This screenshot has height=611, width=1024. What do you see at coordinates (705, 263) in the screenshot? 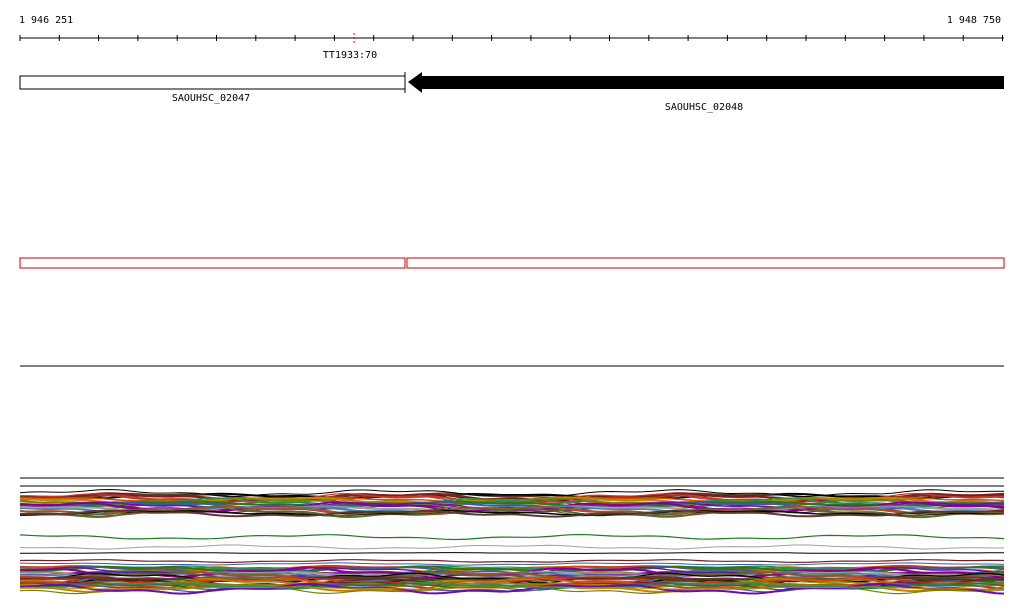
I see `feature-box-right` at bounding box center [705, 263].